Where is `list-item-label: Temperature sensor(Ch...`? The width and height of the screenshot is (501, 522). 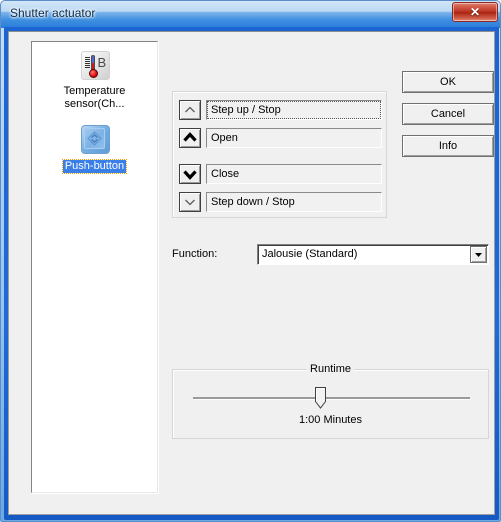
list-item-label: Temperature sensor(Ch... is located at coordinates (94, 97).